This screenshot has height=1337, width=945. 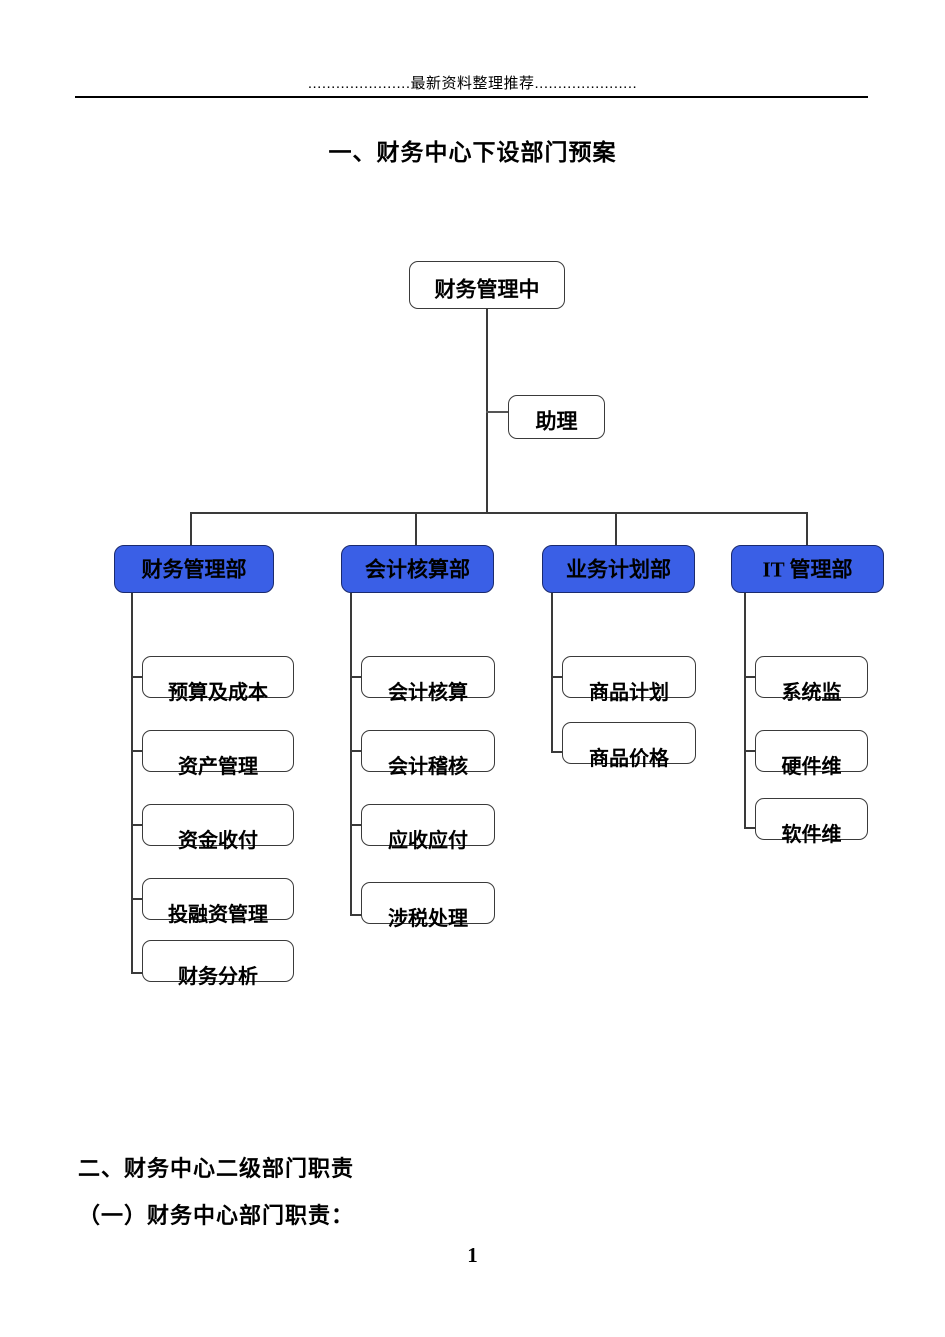 What do you see at coordinates (218, 692) in the screenshot?
I see `org-node-c1-item-1-label: 预算及成本` at bounding box center [218, 692].